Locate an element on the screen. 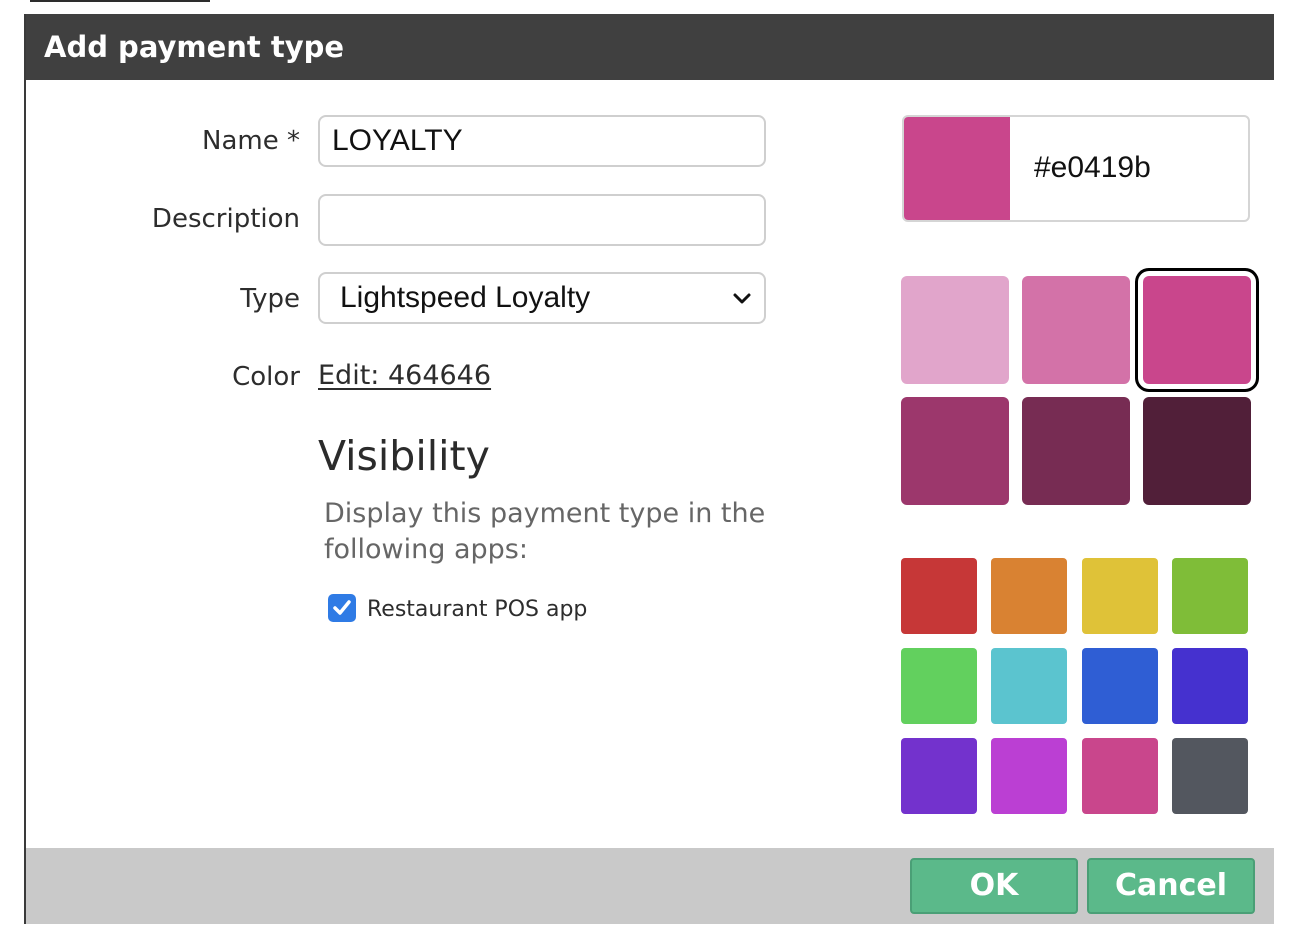 This screenshot has width=1298, height=938. checkmark-icon is located at coordinates (342, 607).